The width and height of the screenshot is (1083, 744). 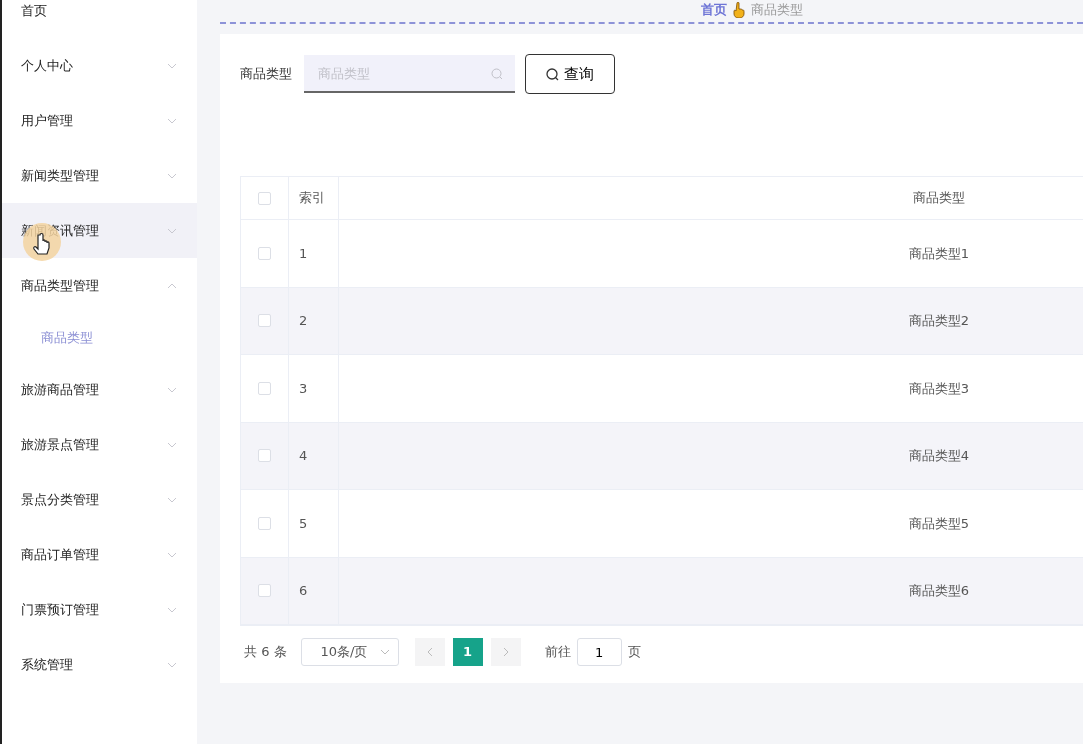 I want to click on sidebar-item: 新闻类型管理, so click(x=99, y=175).